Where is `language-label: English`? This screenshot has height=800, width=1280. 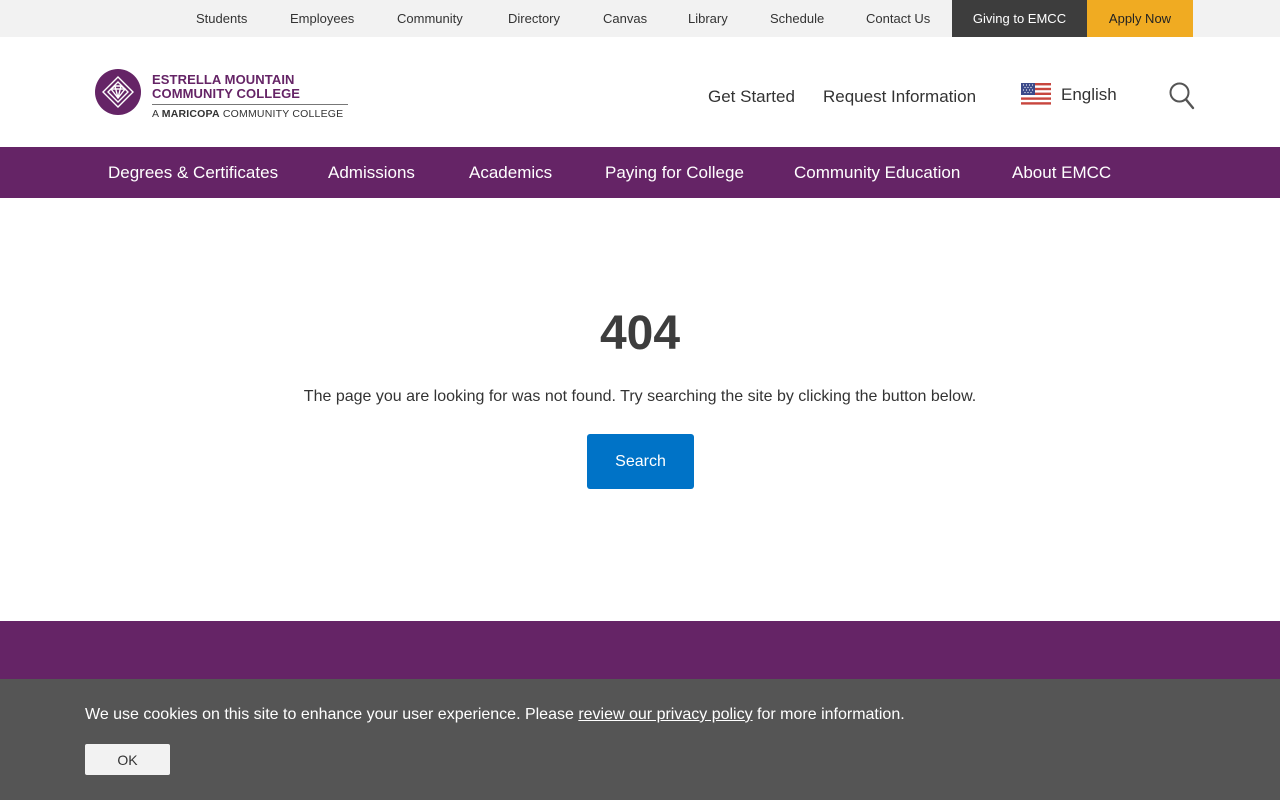 language-label: English is located at coordinates (1089, 94).